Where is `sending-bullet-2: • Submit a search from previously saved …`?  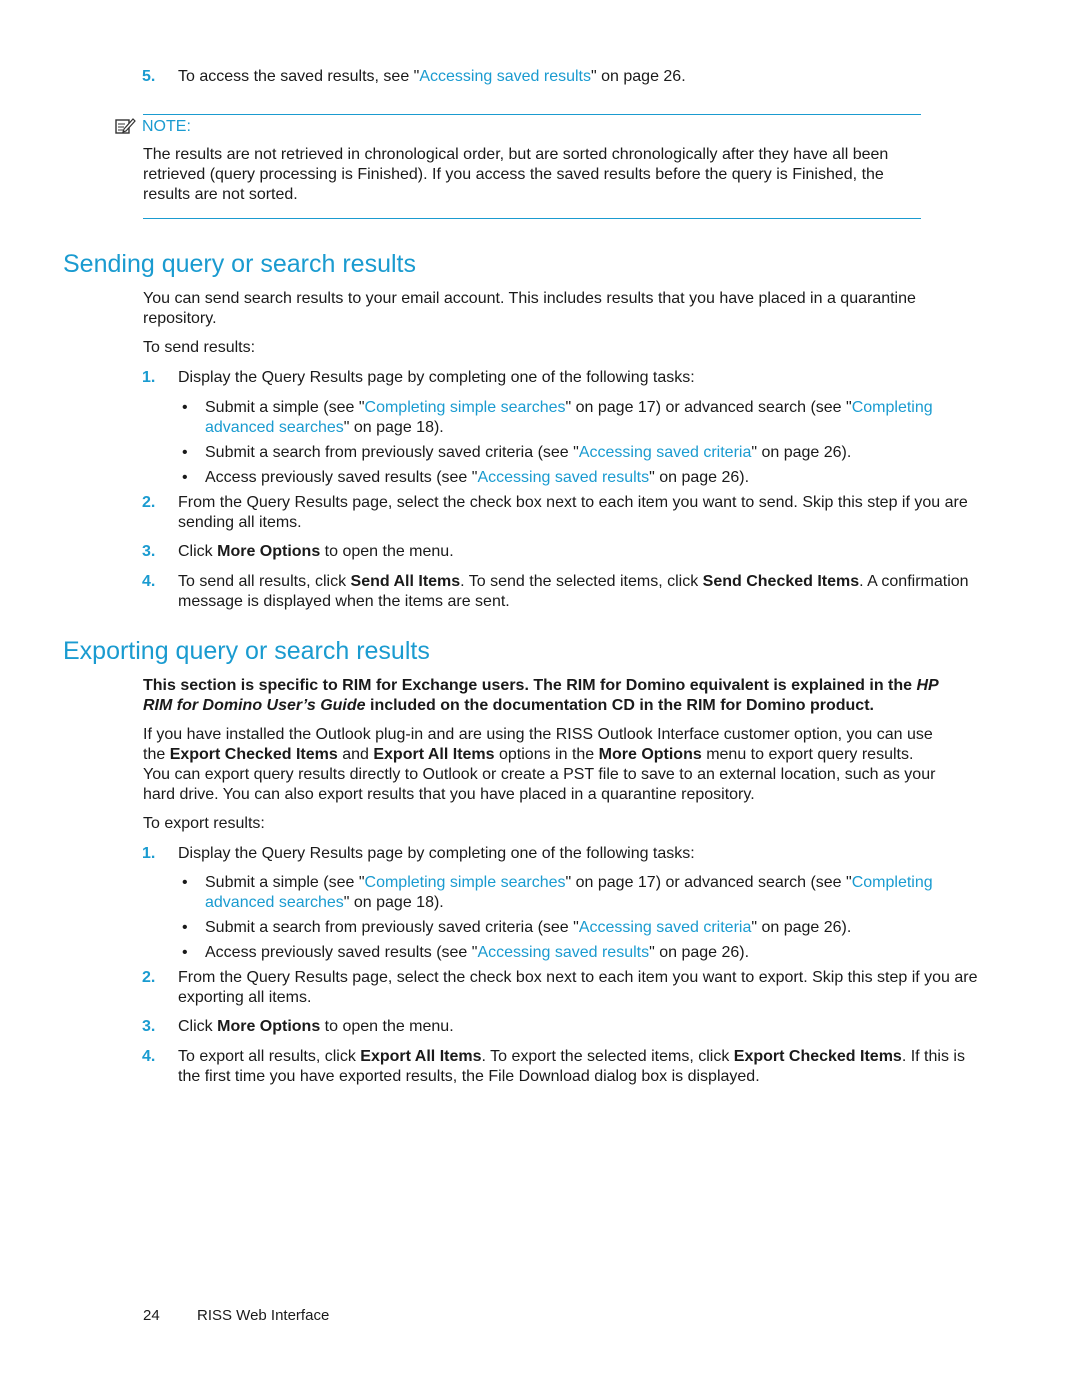
sending-bullet-2: • Submit a search from previously saved … is located at coordinates (517, 452).